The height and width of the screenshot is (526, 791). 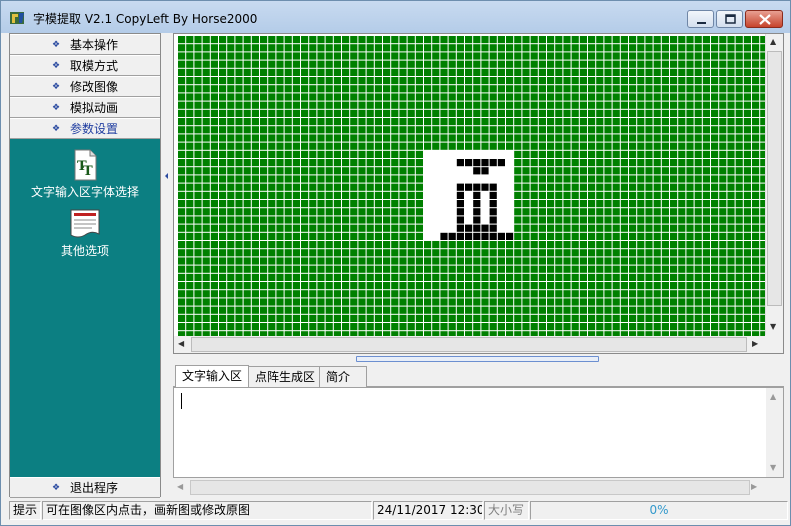 What do you see at coordinates (94, 87) in the screenshot?
I see `nav-label: 修改图像` at bounding box center [94, 87].